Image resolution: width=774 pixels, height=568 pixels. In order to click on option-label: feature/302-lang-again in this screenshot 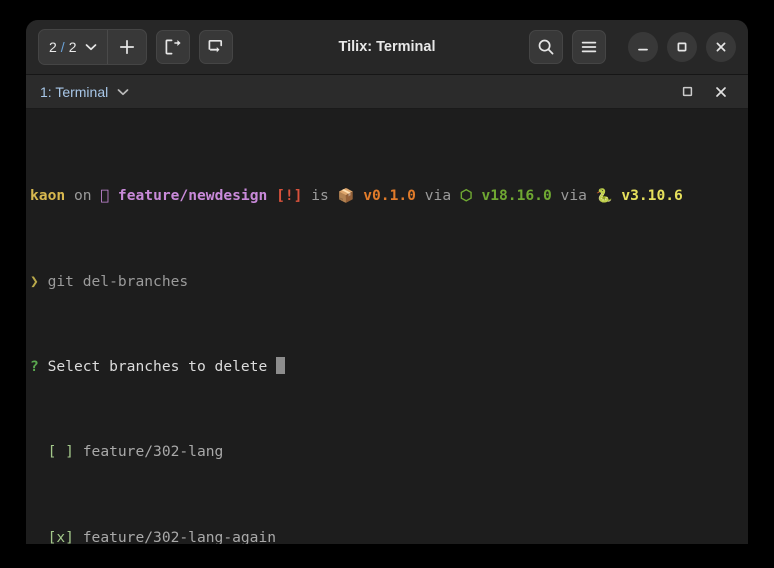, I will do `click(179, 536)`.